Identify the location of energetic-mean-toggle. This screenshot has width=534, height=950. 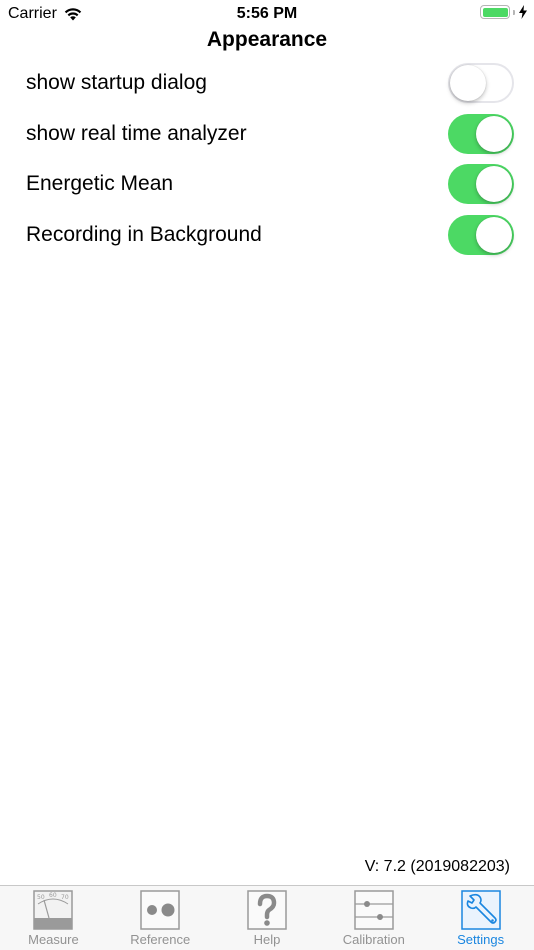
(481, 184).